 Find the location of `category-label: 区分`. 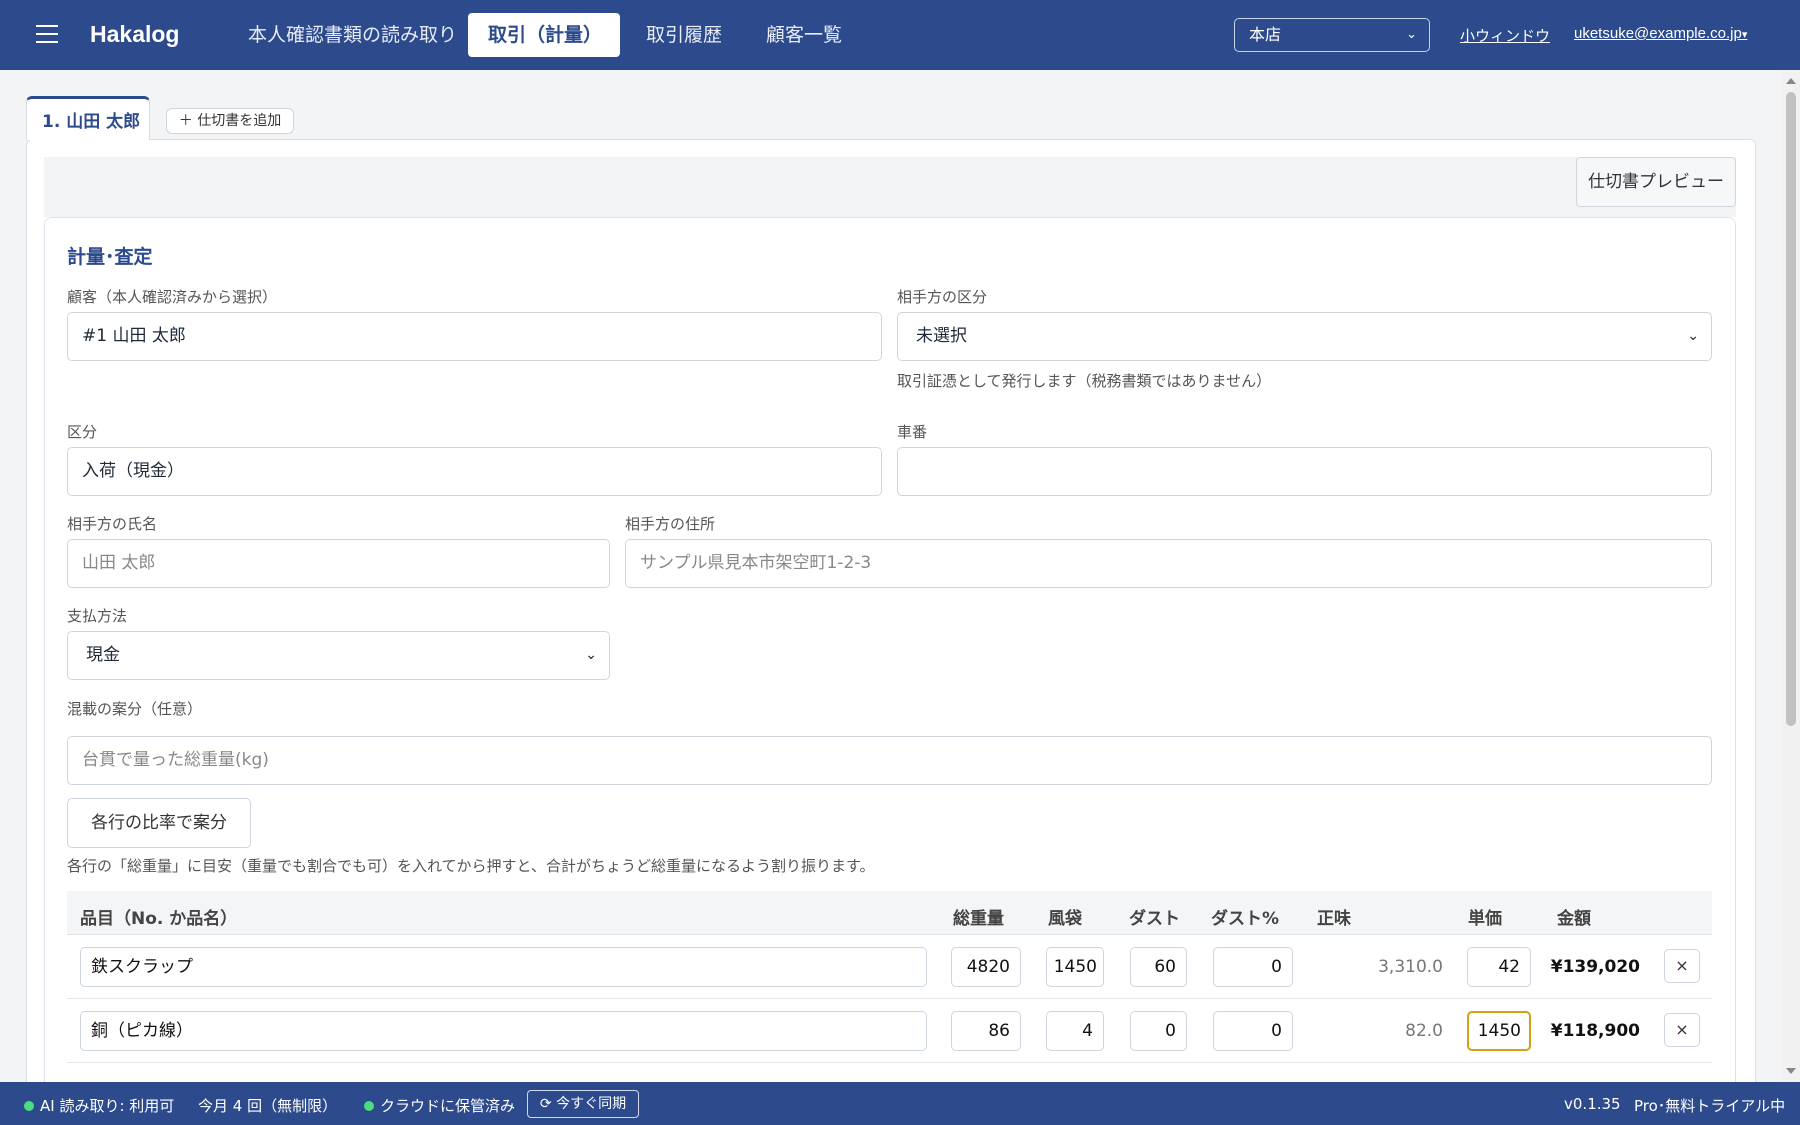

category-label: 区分 is located at coordinates (82, 432).